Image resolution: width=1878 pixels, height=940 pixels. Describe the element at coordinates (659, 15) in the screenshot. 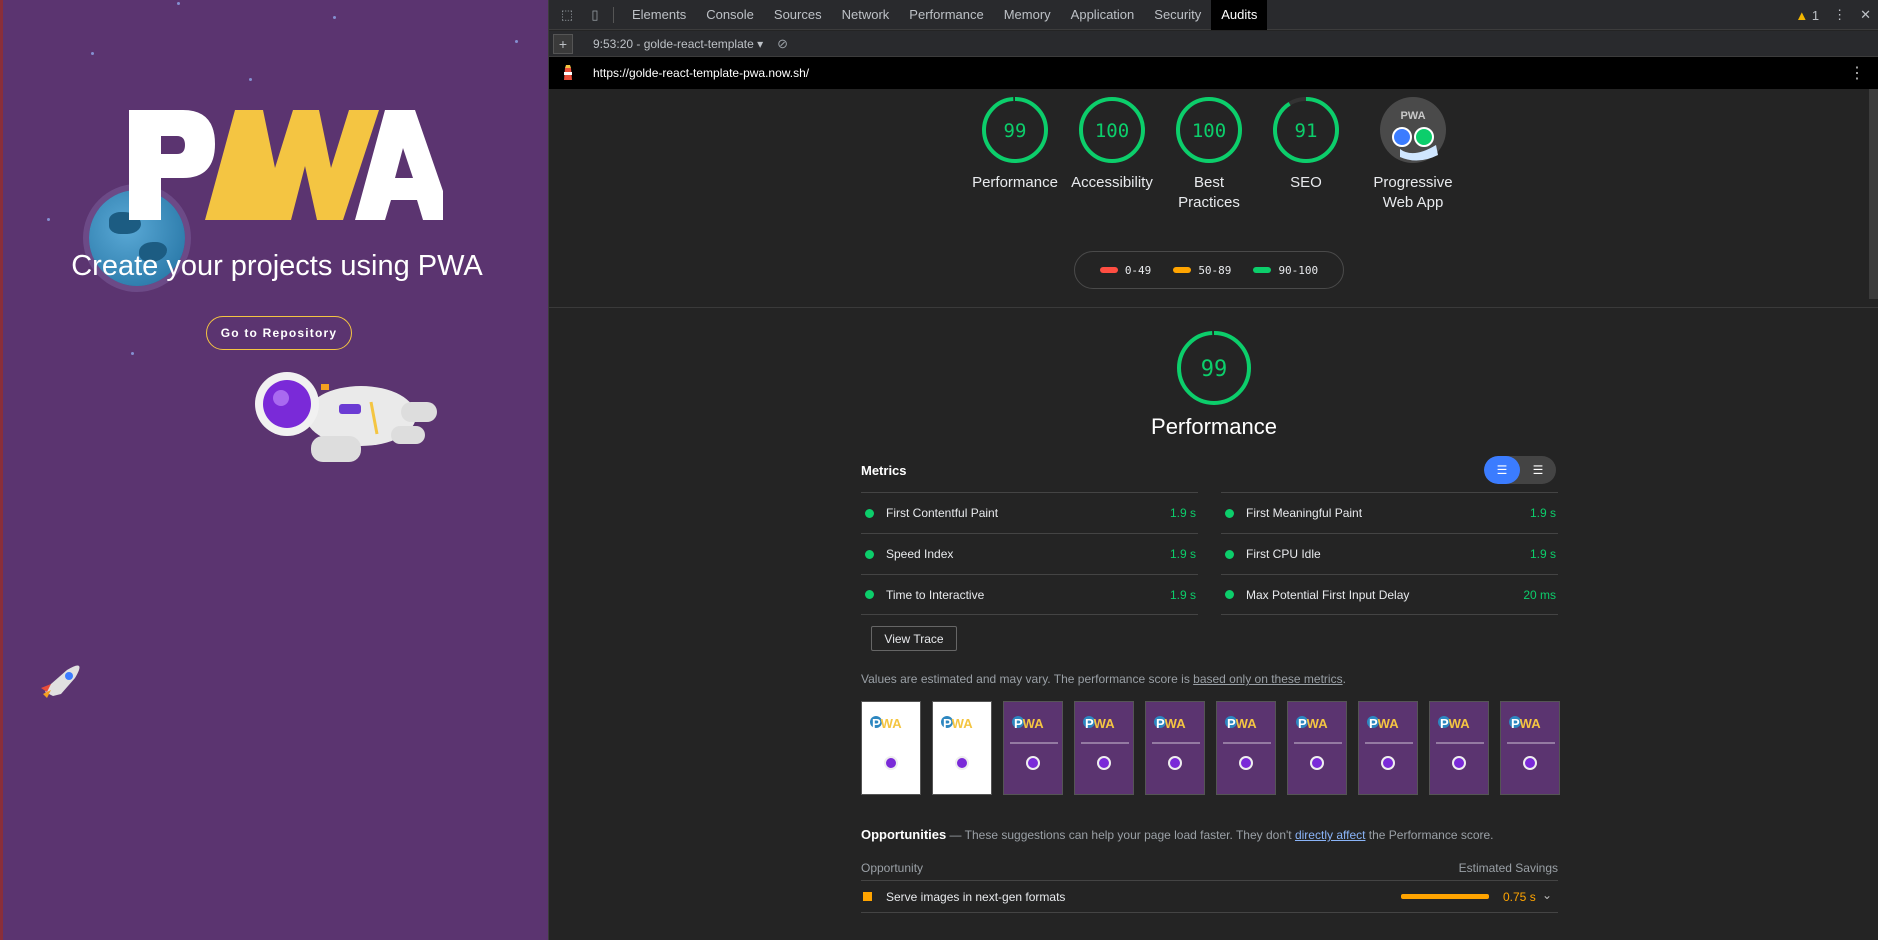

I see `tab-elements: Elements` at that location.